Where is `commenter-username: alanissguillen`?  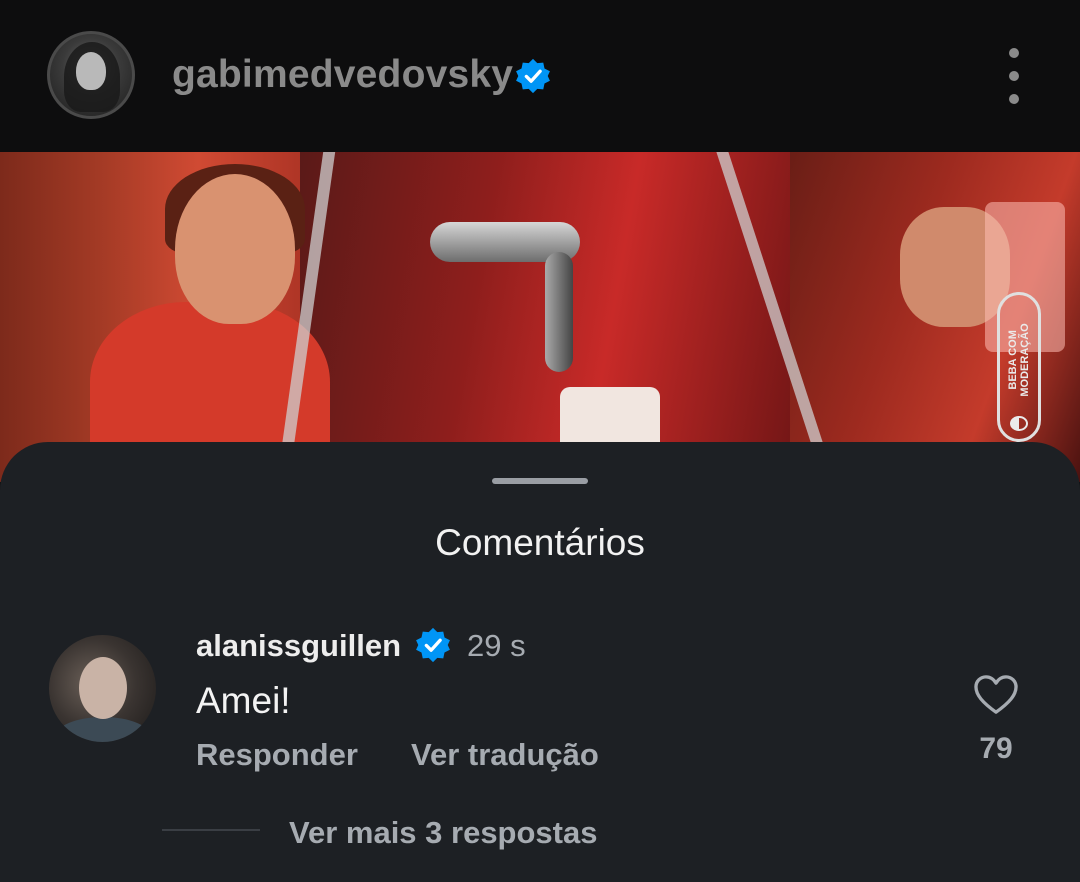 commenter-username: alanissguillen is located at coordinates (298, 646).